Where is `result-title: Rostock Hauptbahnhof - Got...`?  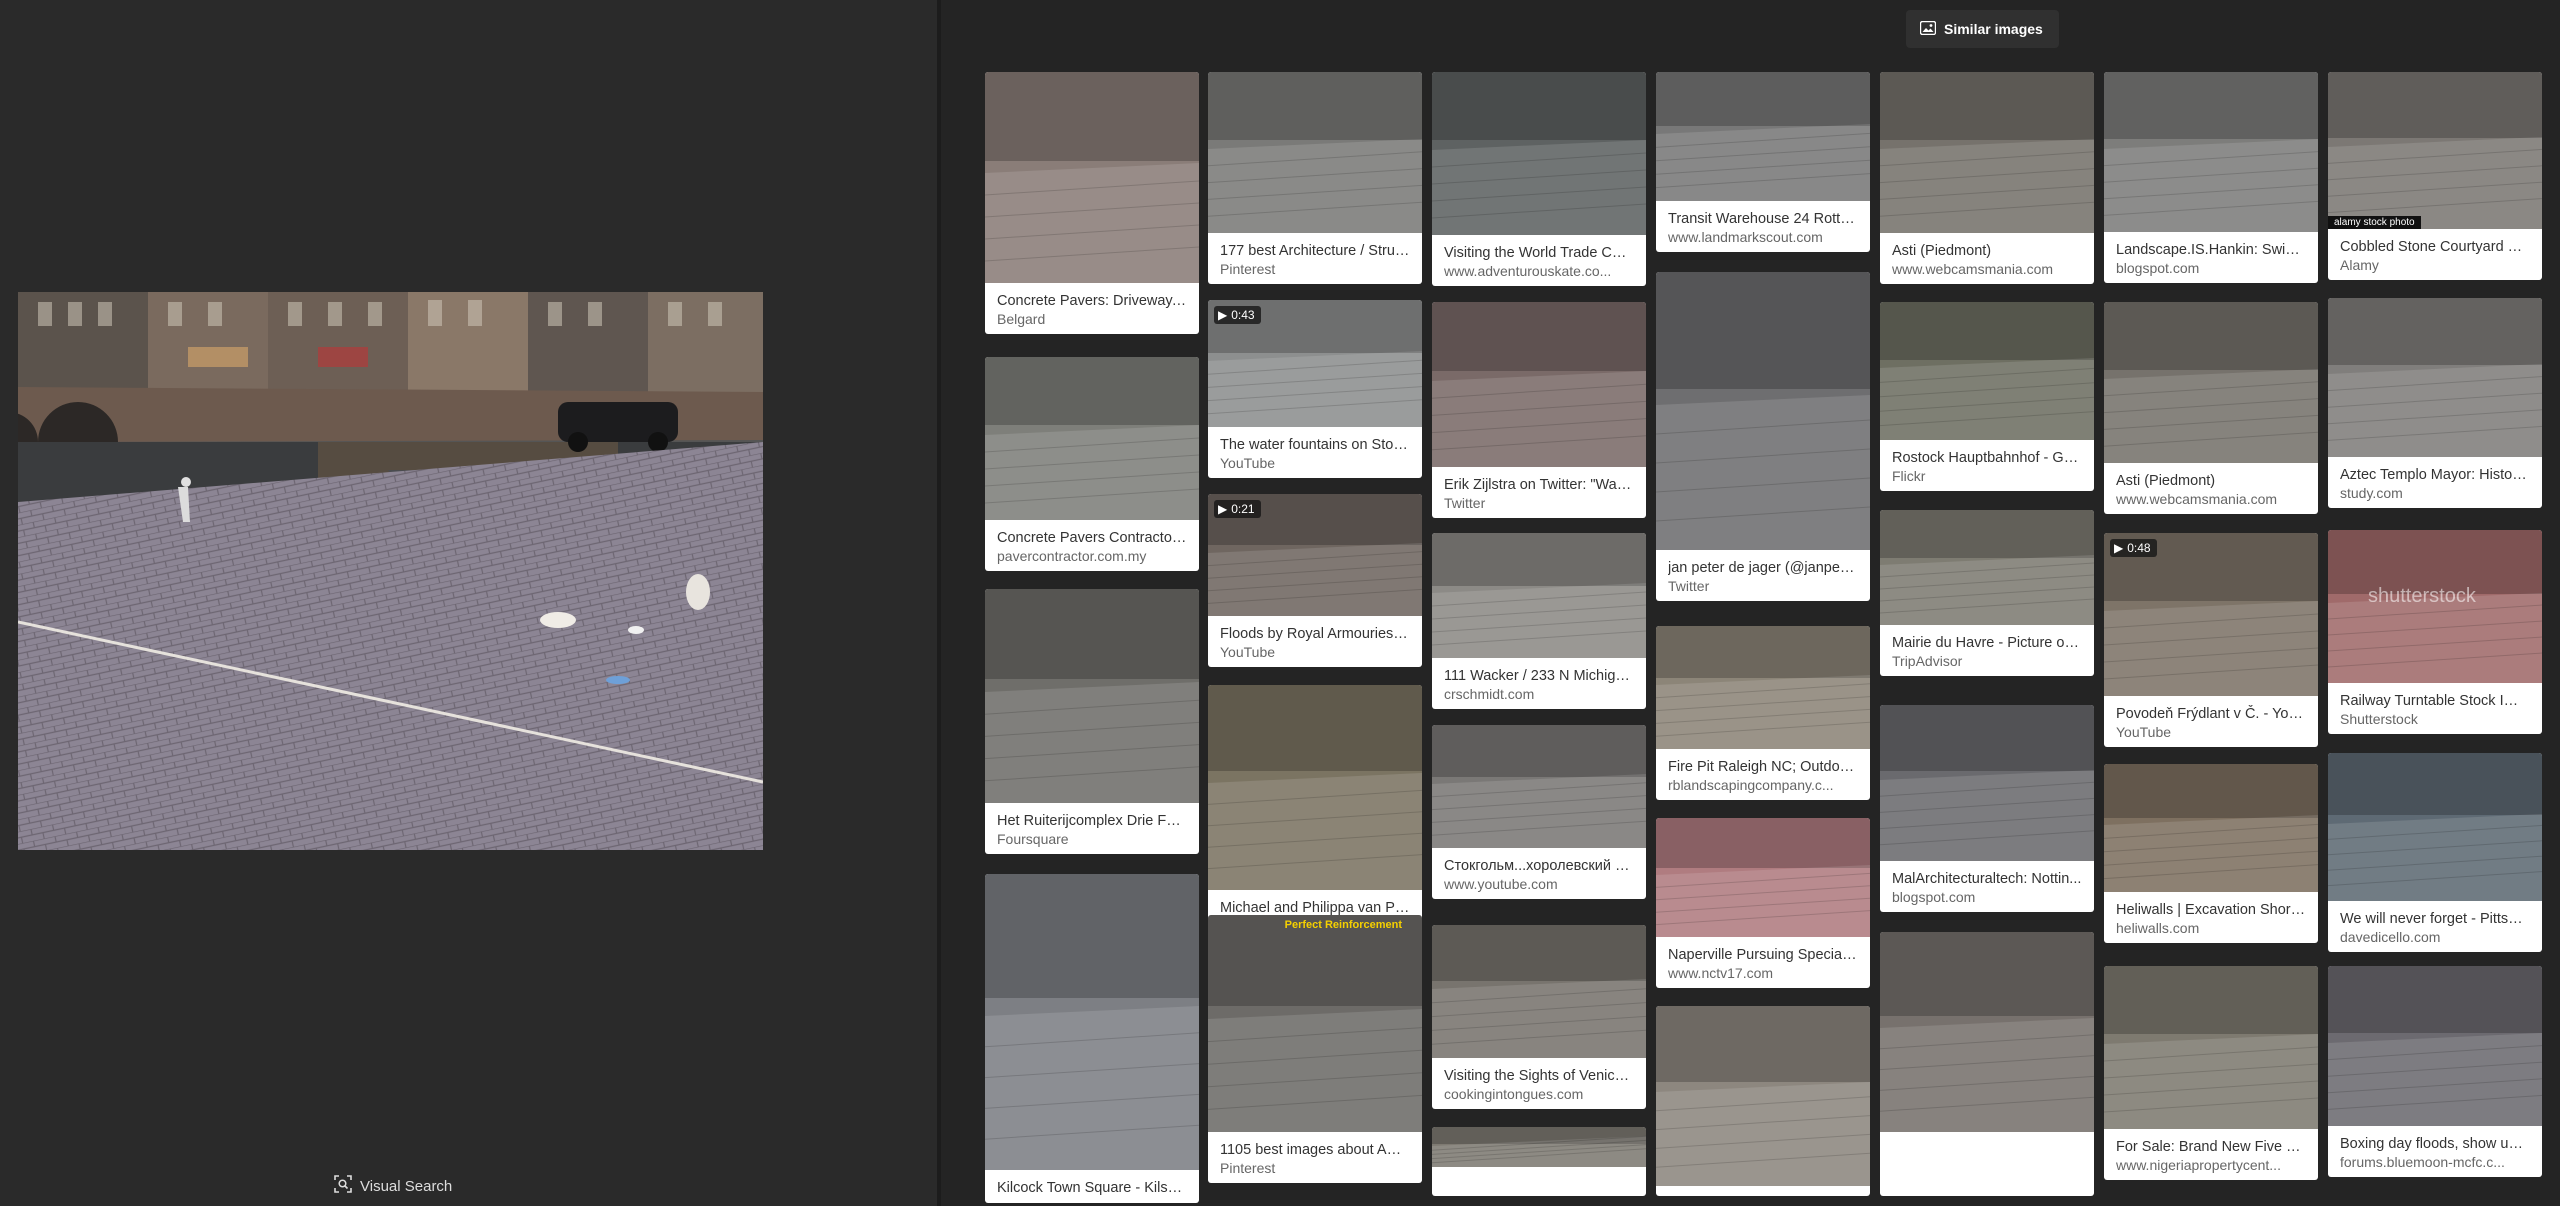 result-title: Rostock Hauptbahnhof - Got... is located at coordinates (1987, 458).